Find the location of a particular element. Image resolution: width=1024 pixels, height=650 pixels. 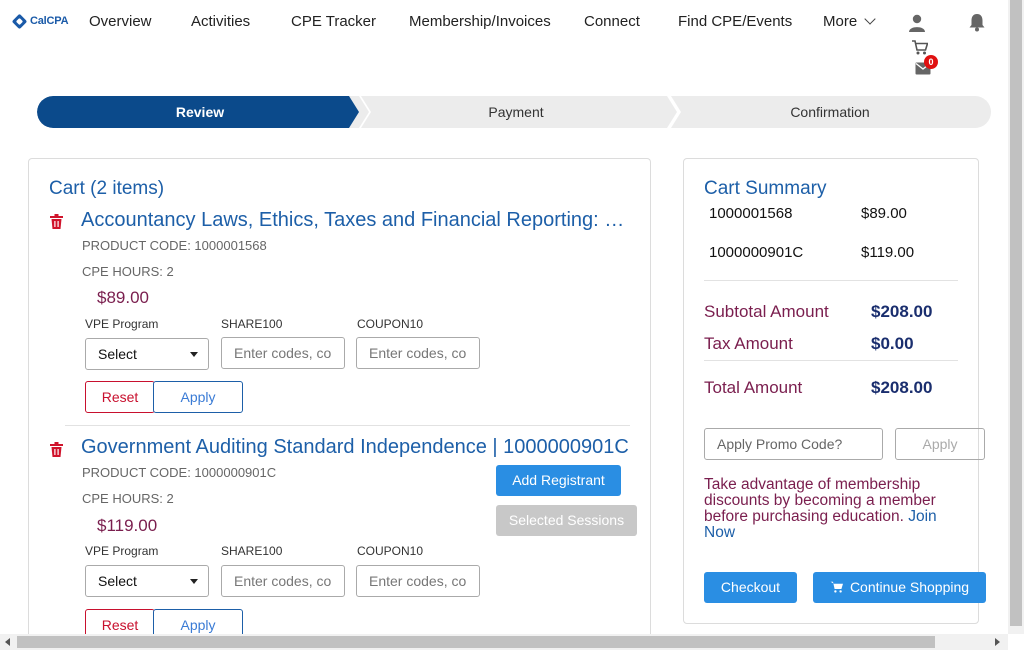

apply-button: Apply is located at coordinates (198, 397).